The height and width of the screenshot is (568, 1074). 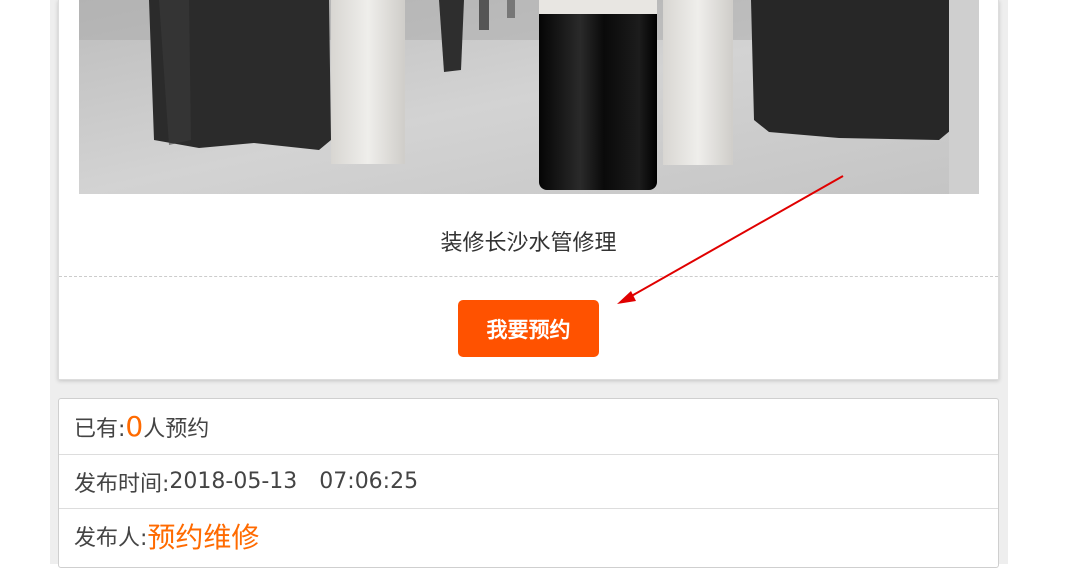 I want to click on publisher-label: 发布人:, so click(x=111, y=538).